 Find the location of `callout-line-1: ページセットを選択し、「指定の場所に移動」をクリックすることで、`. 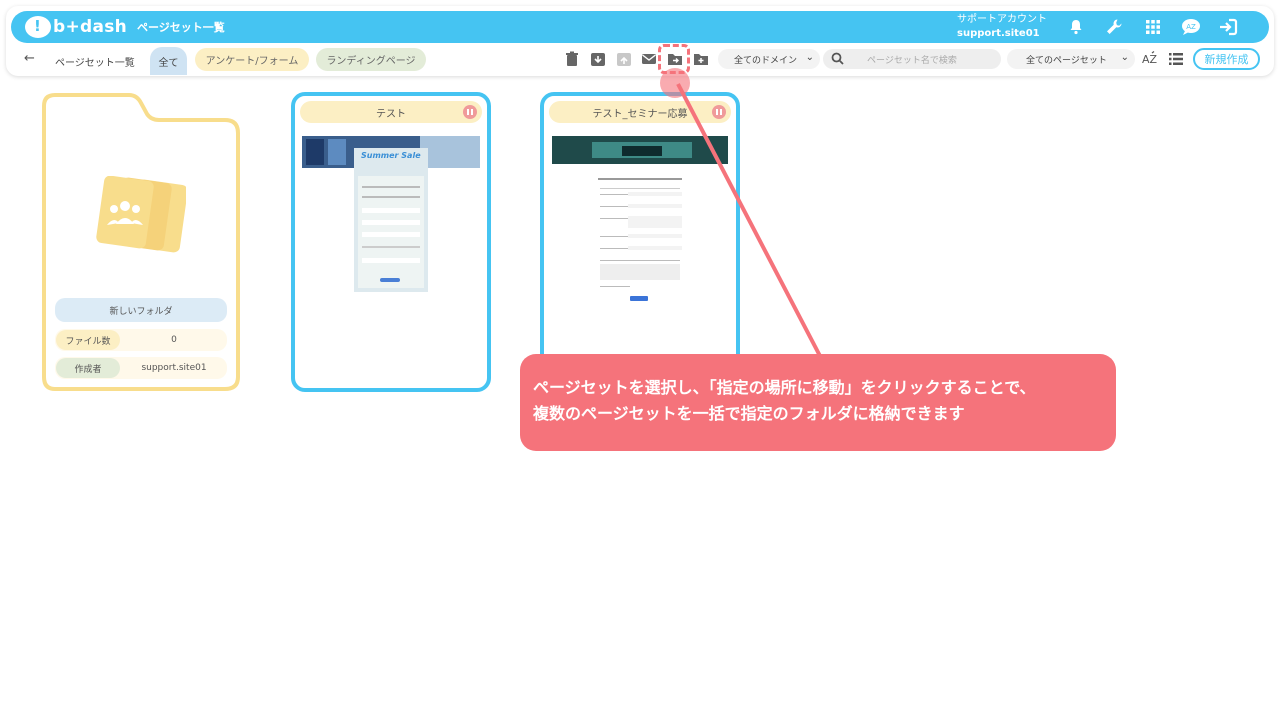

callout-line-1: ページセットを選択し、「指定の場所に移動」をクリックすることで、 is located at coordinates (784, 387).